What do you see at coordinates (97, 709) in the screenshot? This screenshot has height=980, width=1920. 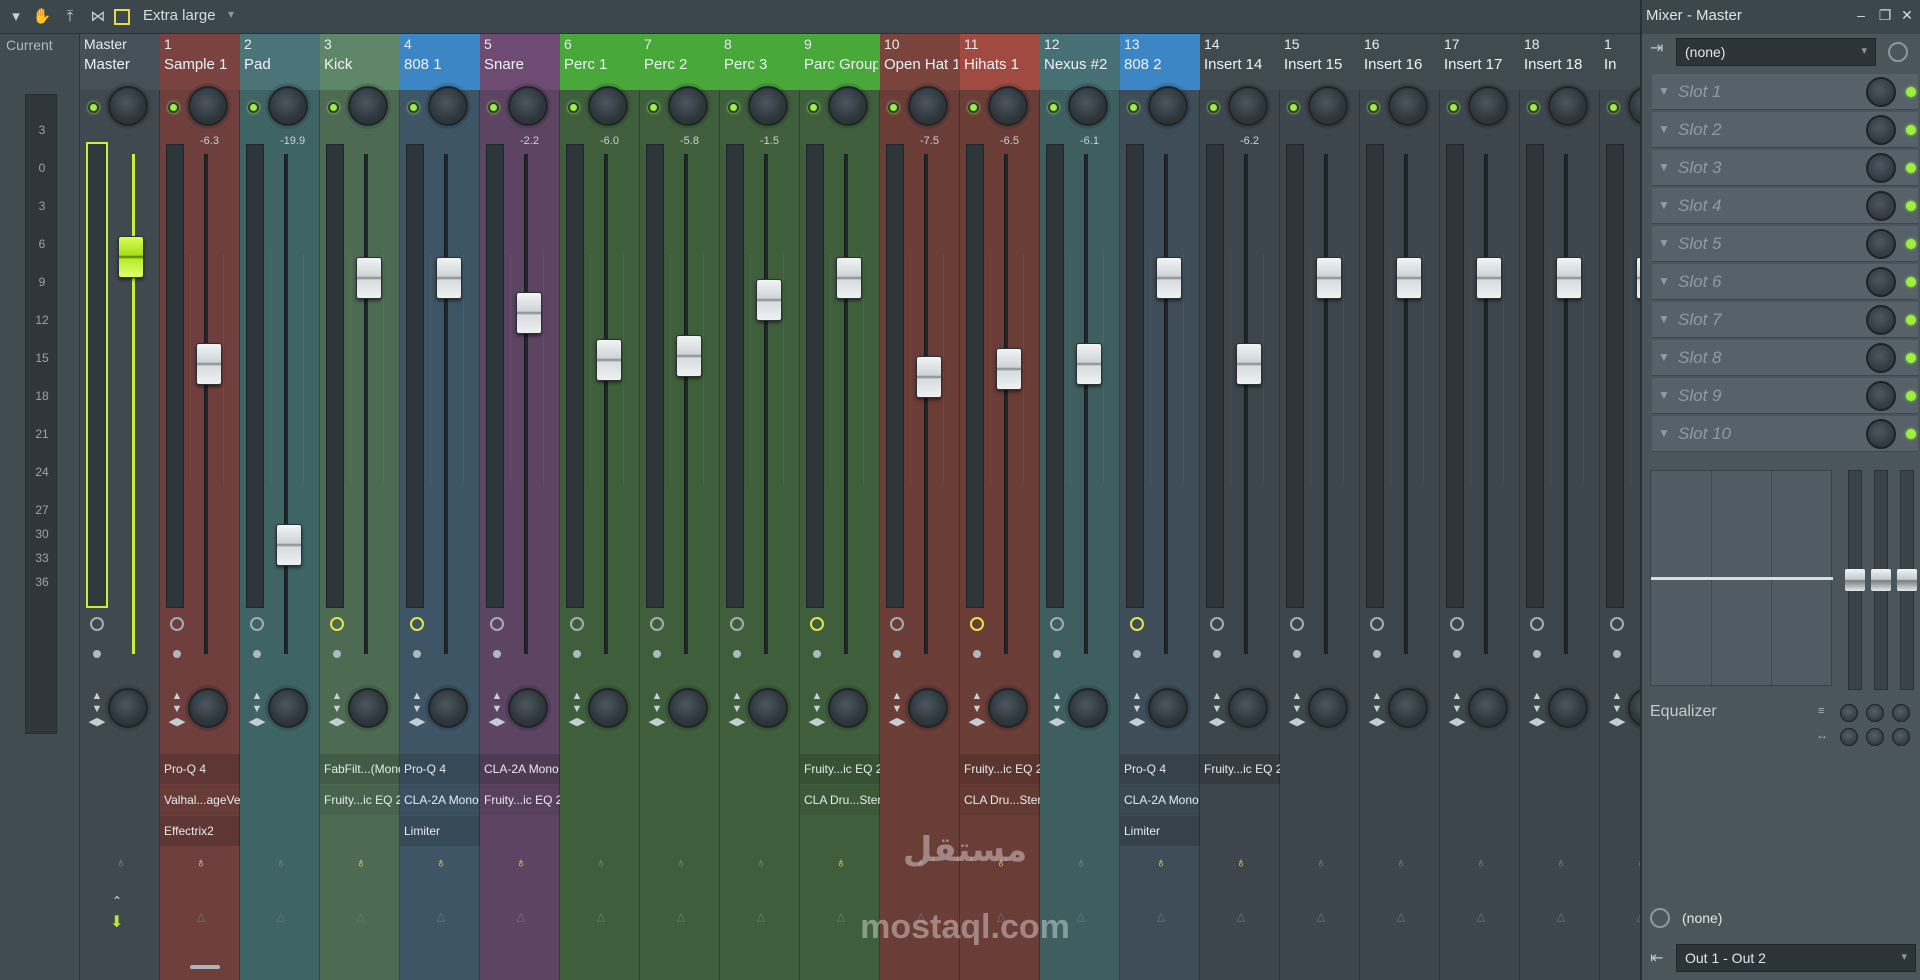 I see `master-swap-arrows-icon: ▲ ▼ ◀▶` at bounding box center [97, 709].